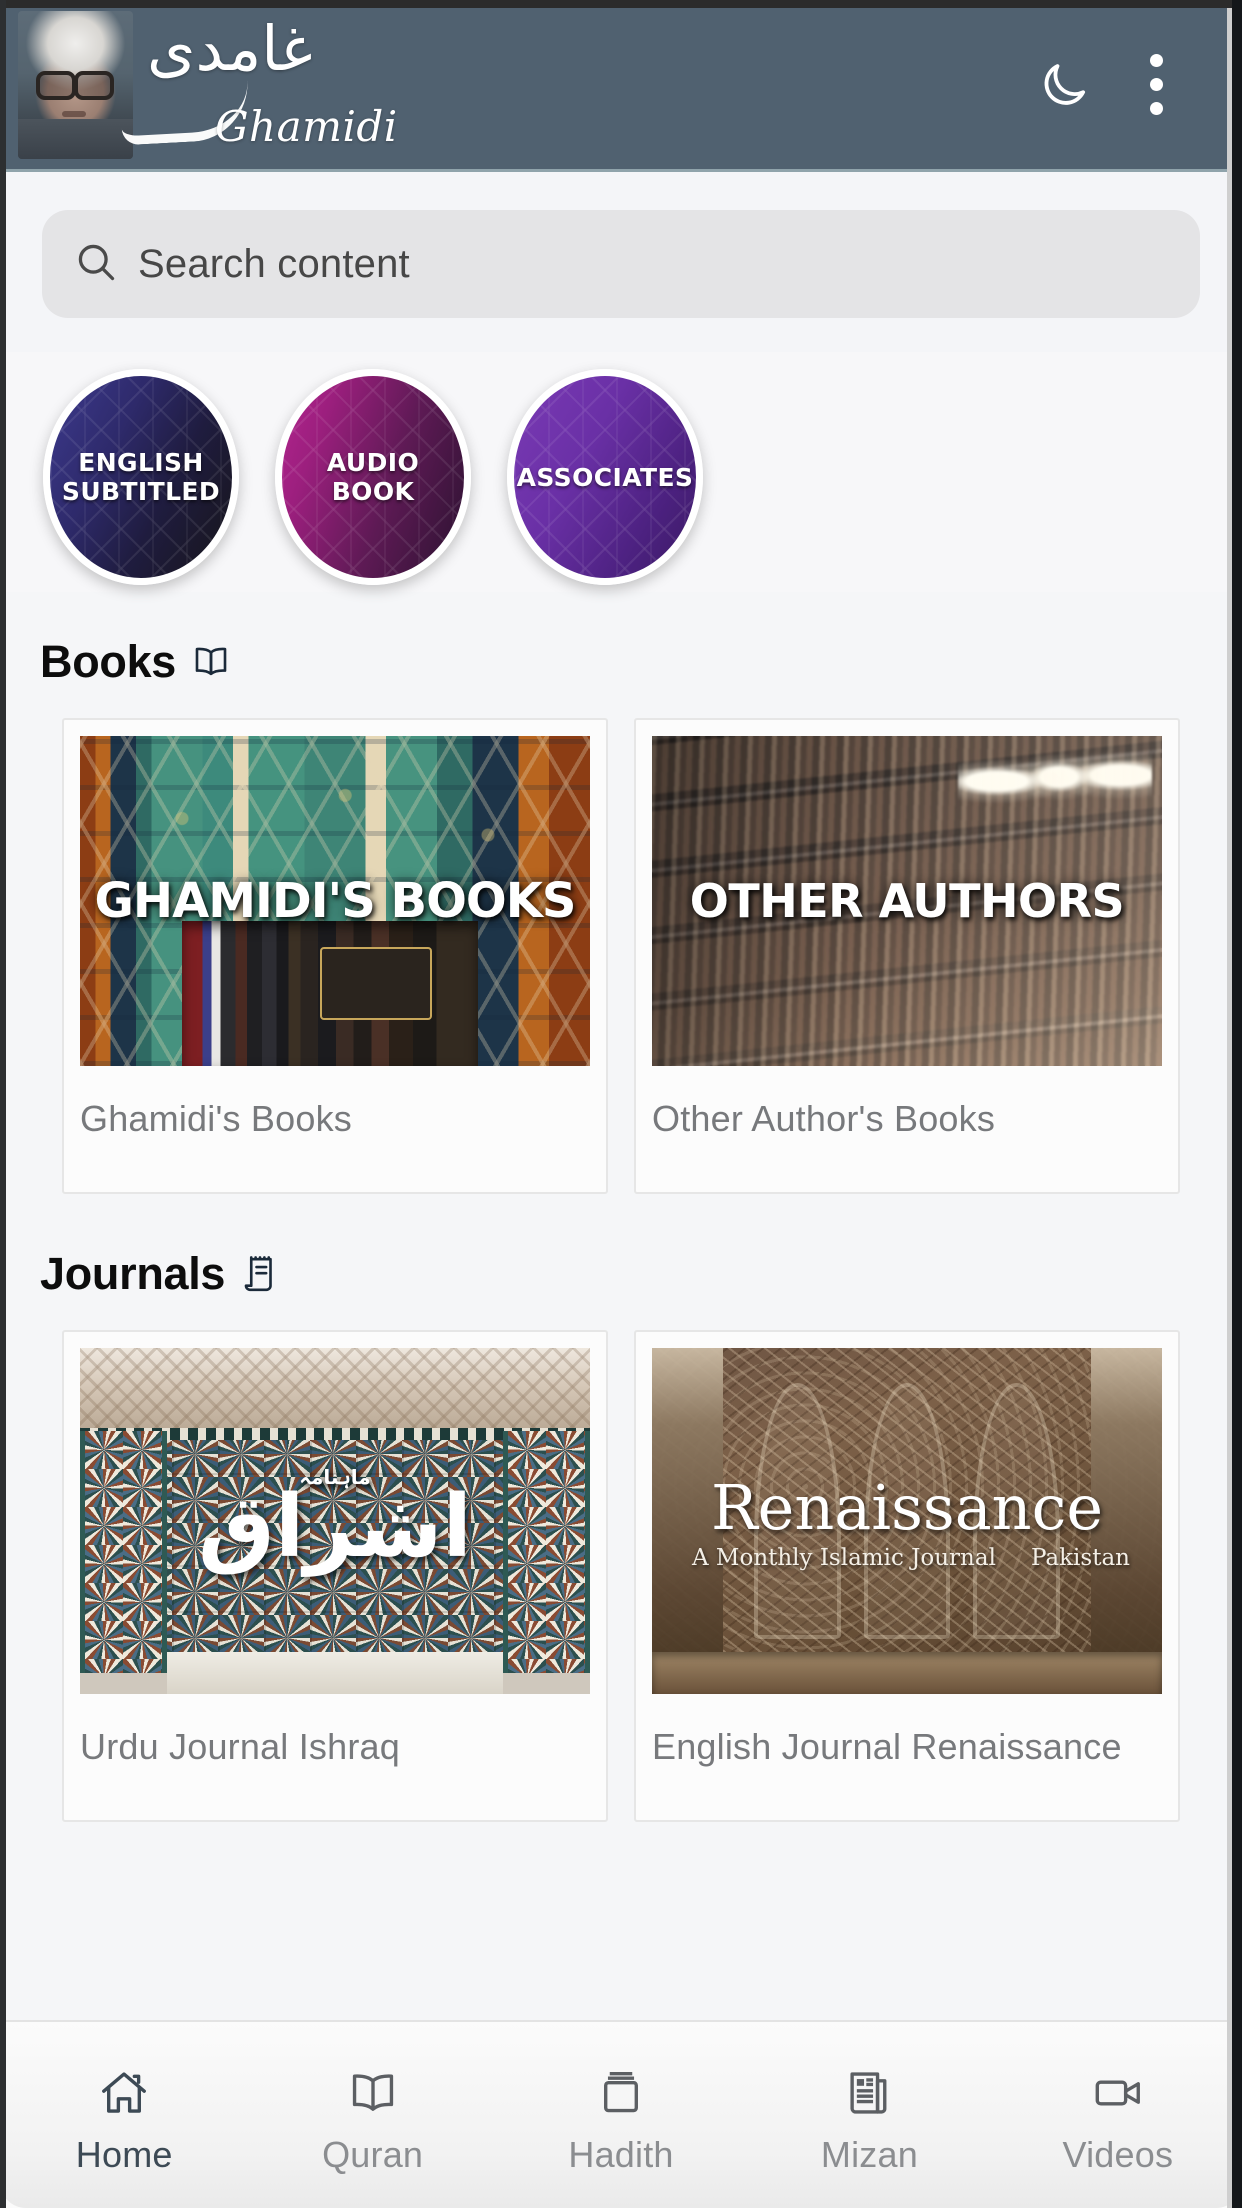 The height and width of the screenshot is (2208, 1242). I want to click on nav-item-hadith: Hadith, so click(621, 2115).